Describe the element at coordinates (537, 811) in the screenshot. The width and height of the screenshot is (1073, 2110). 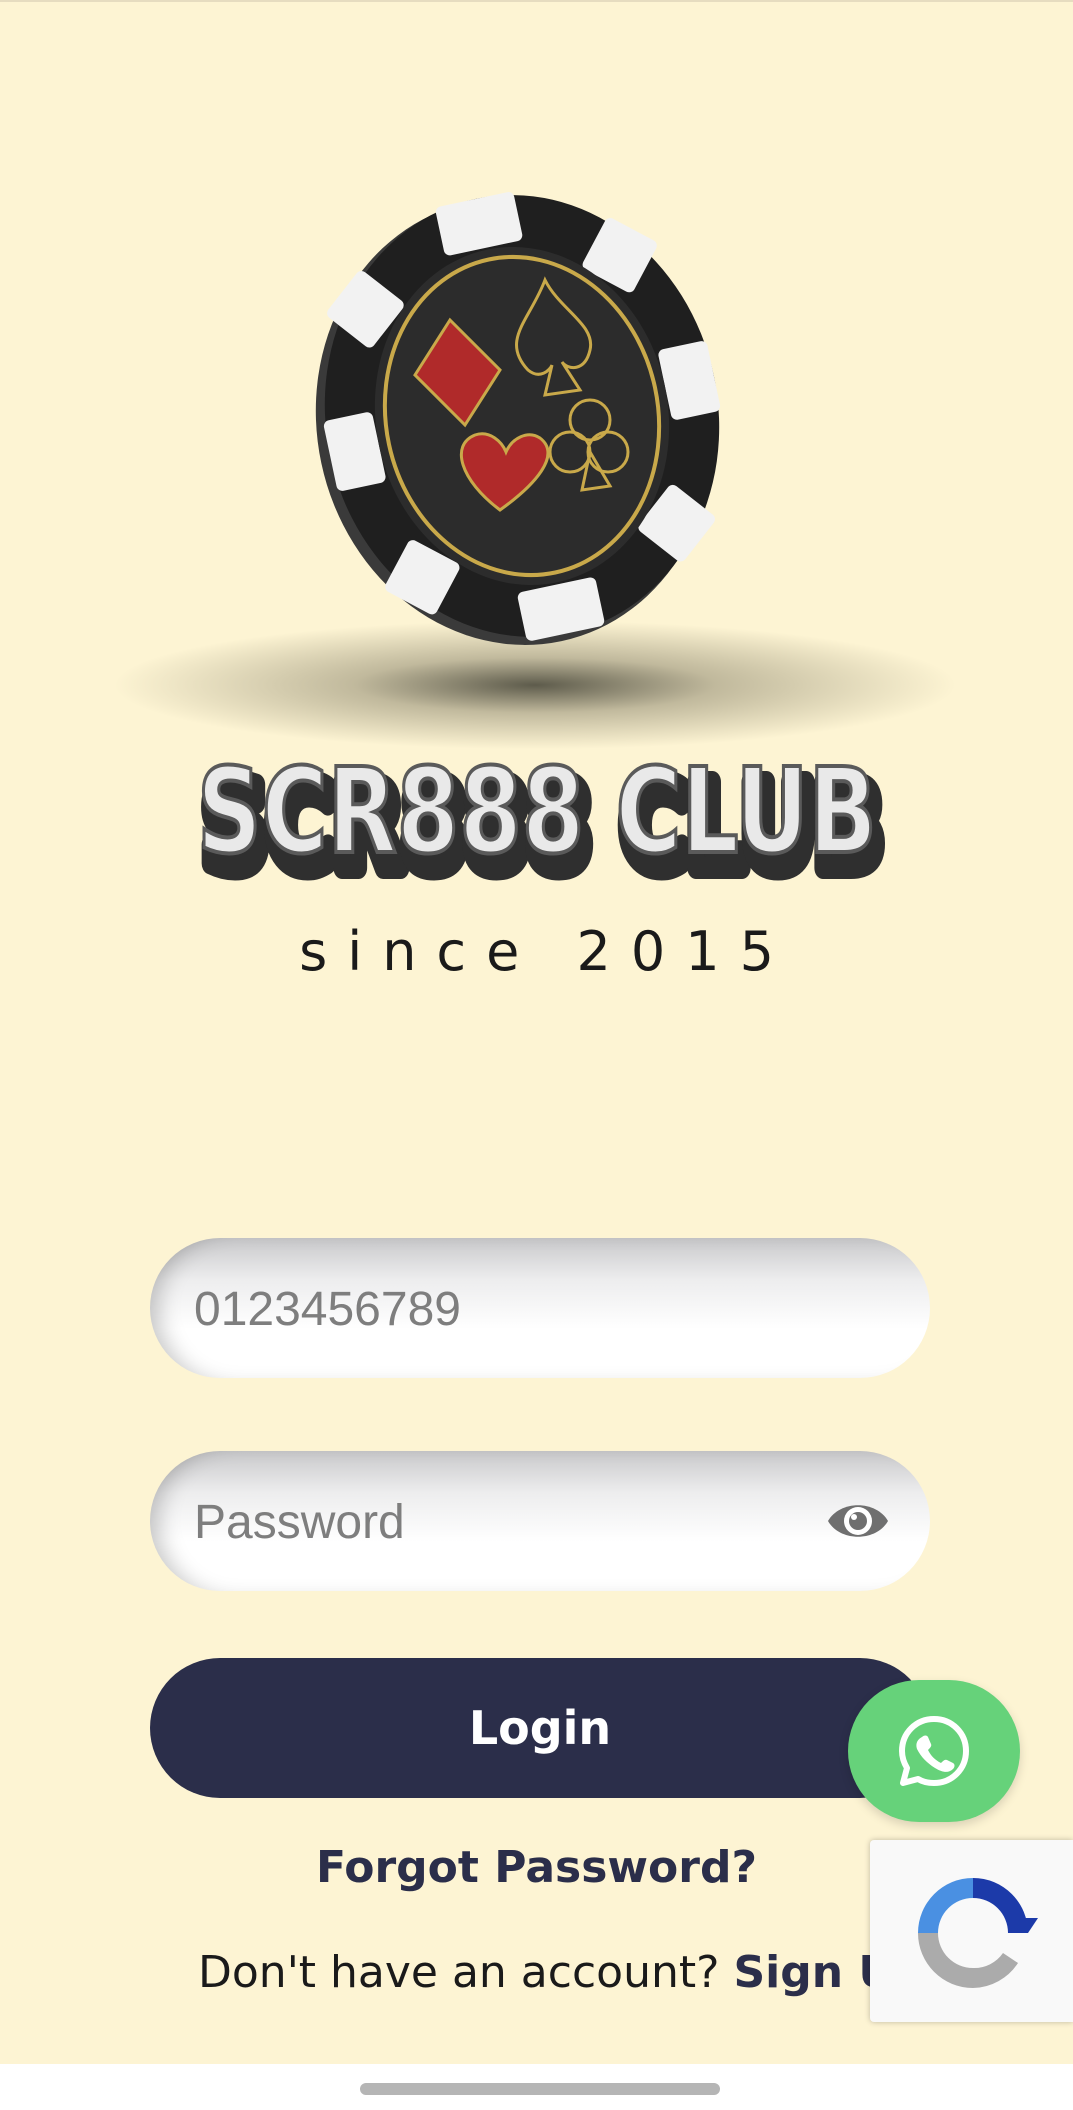
I see `svg-text: SCR888 CLUB` at that location.